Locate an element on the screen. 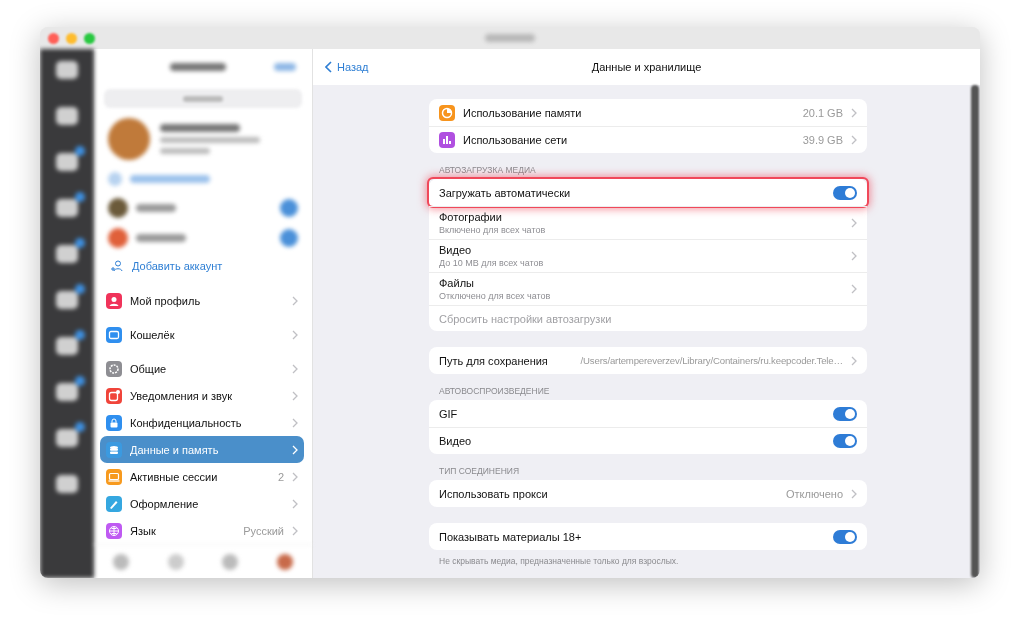 Image resolution: width=1024 pixels, height=633 pixels. settings-row: GIF is located at coordinates (648, 413).